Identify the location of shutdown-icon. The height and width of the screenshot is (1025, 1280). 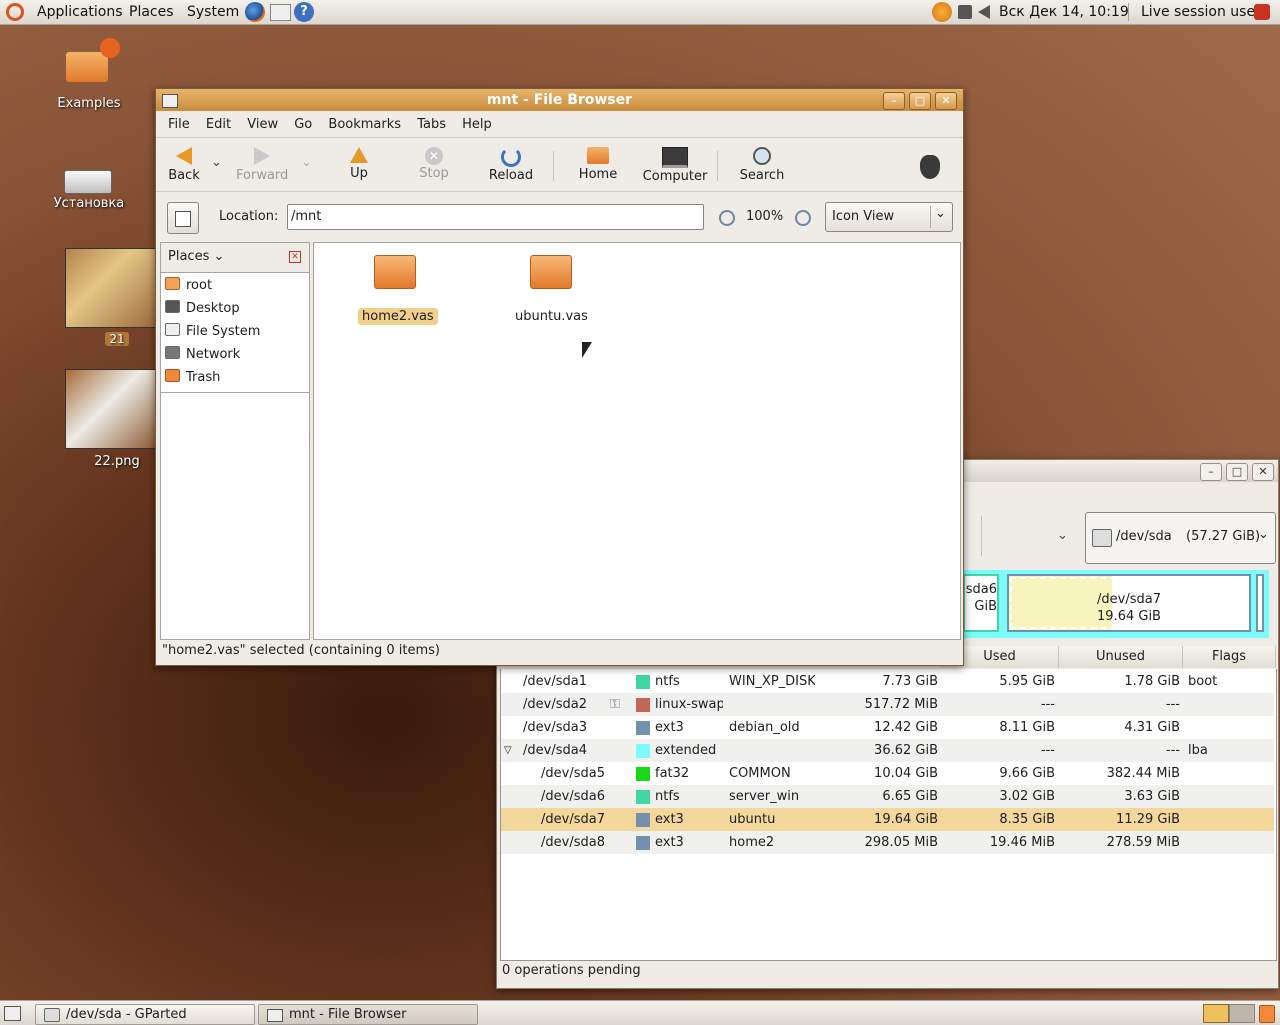
(1262, 12).